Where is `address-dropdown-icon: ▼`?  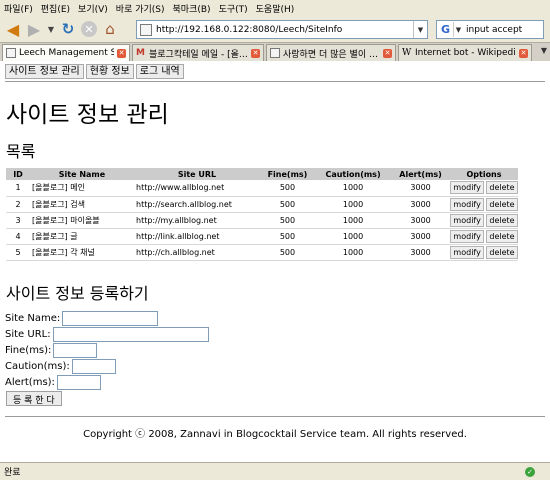
address-dropdown-icon: ▼ is located at coordinates (420, 29).